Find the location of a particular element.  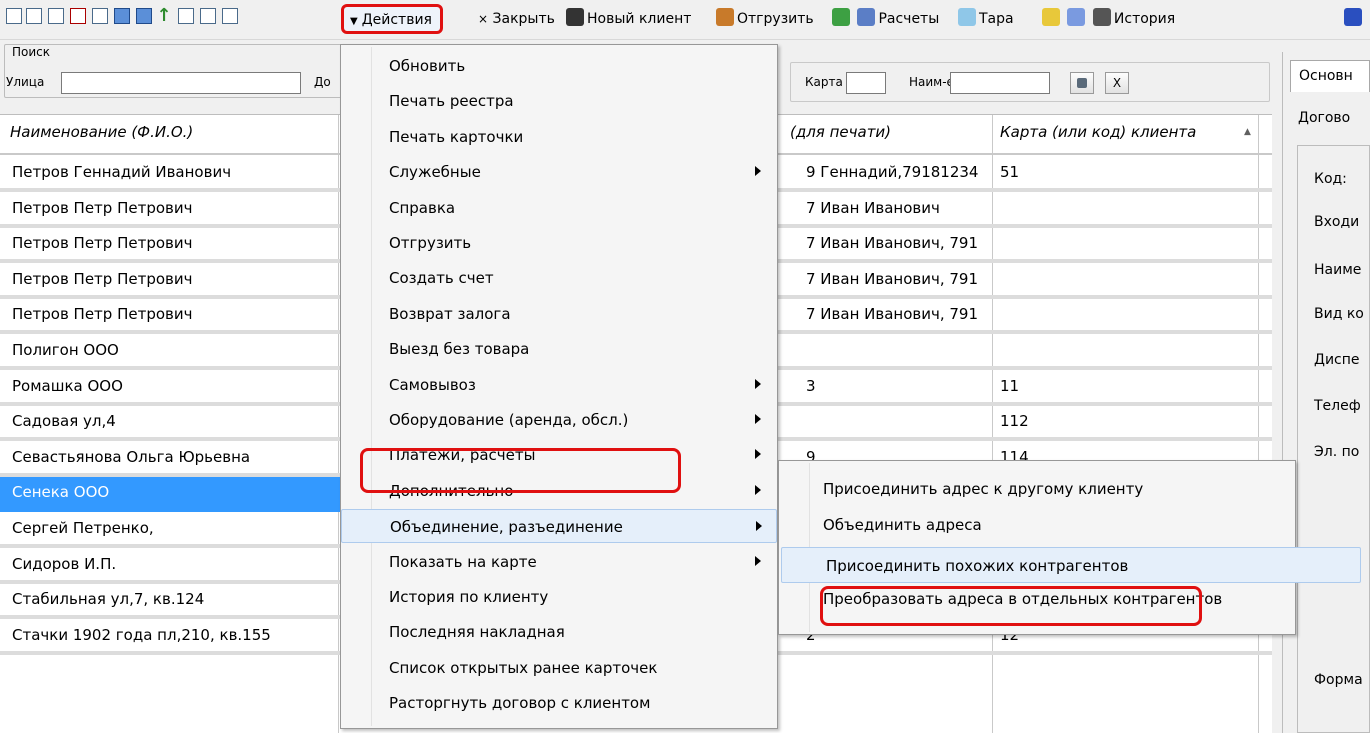

card-field-label: Форма is located at coordinates (1338, 680).